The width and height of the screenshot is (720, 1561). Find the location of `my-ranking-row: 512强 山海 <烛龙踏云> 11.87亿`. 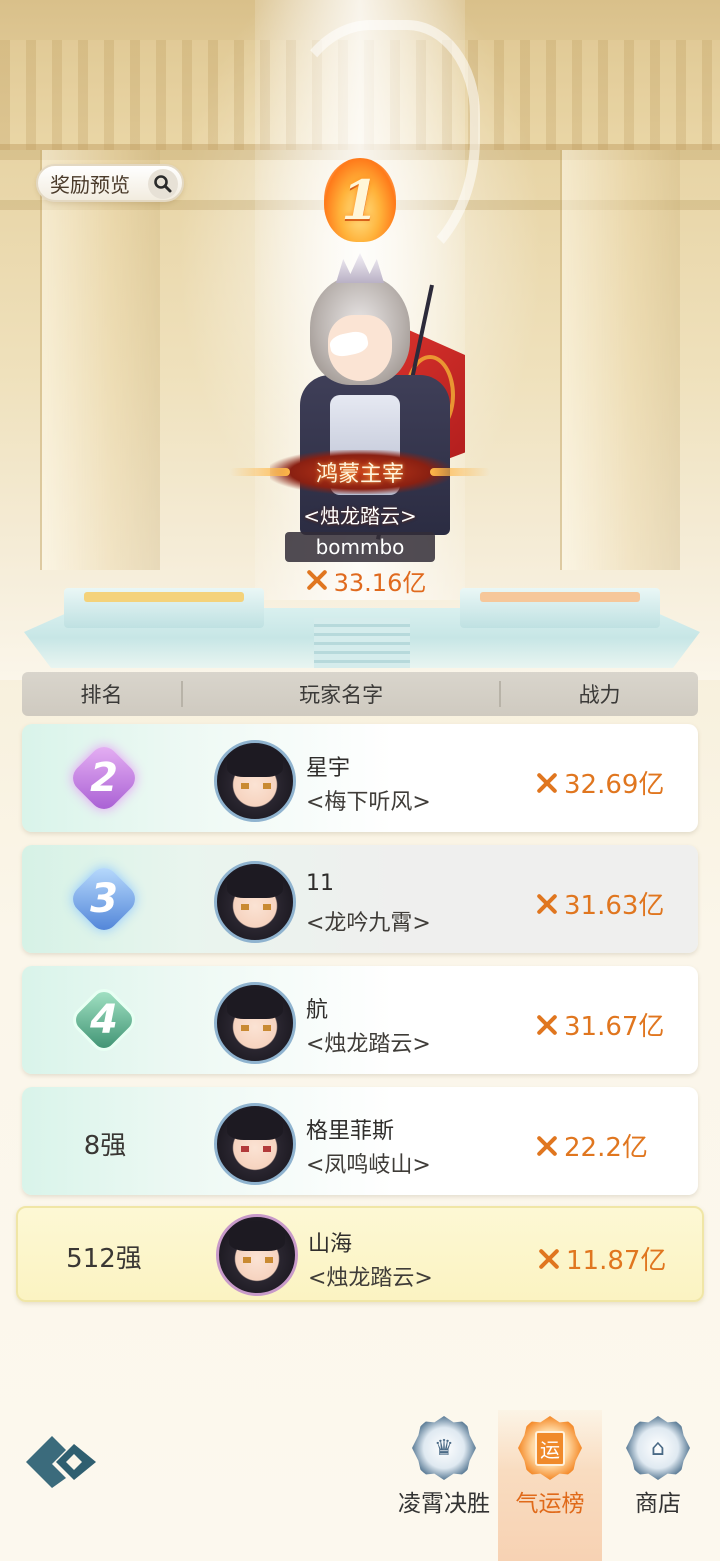

my-ranking-row: 512强 山海 <烛龙踏云> 11.87亿 is located at coordinates (360, 1254).